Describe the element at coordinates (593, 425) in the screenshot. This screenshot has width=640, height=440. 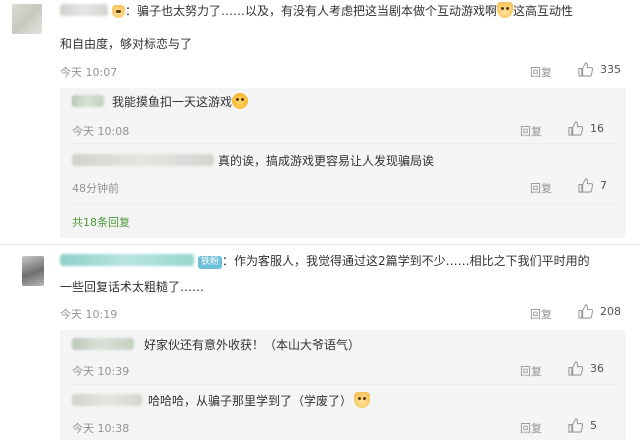
I see `like-count: 5` at that location.